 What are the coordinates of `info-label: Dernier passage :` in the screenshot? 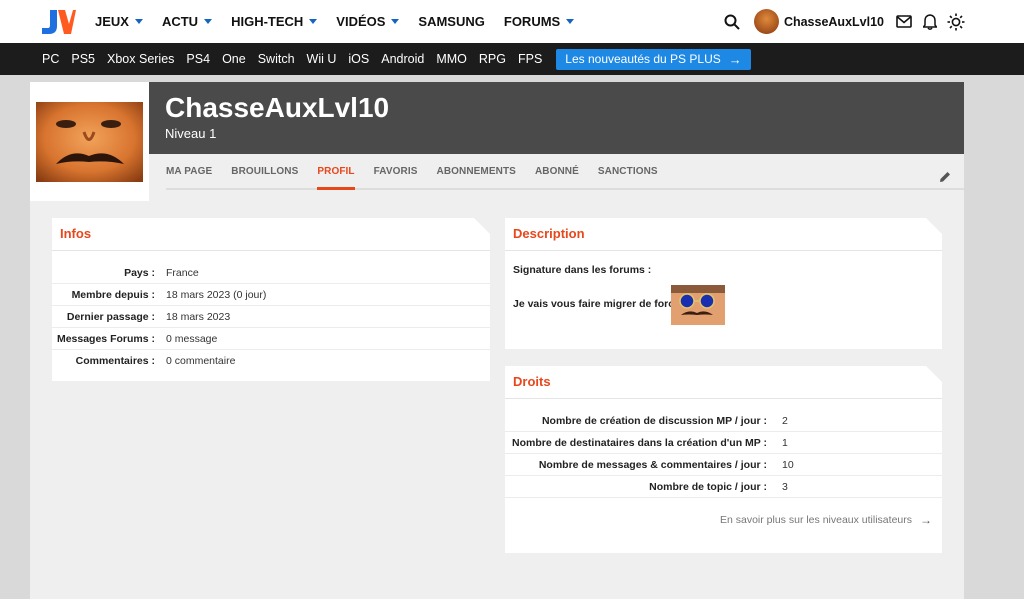 It's located at (110, 316).